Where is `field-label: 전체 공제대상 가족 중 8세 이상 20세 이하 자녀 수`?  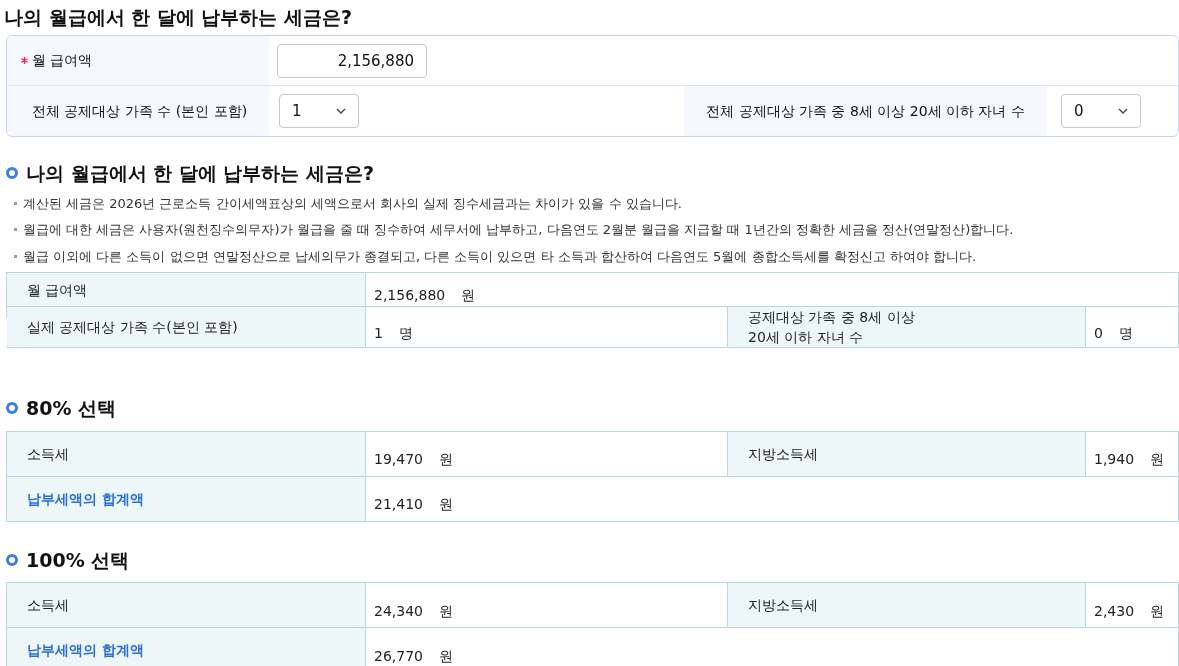
field-label: 전체 공제대상 가족 중 8세 이상 20세 이하 자녀 수 is located at coordinates (865, 111).